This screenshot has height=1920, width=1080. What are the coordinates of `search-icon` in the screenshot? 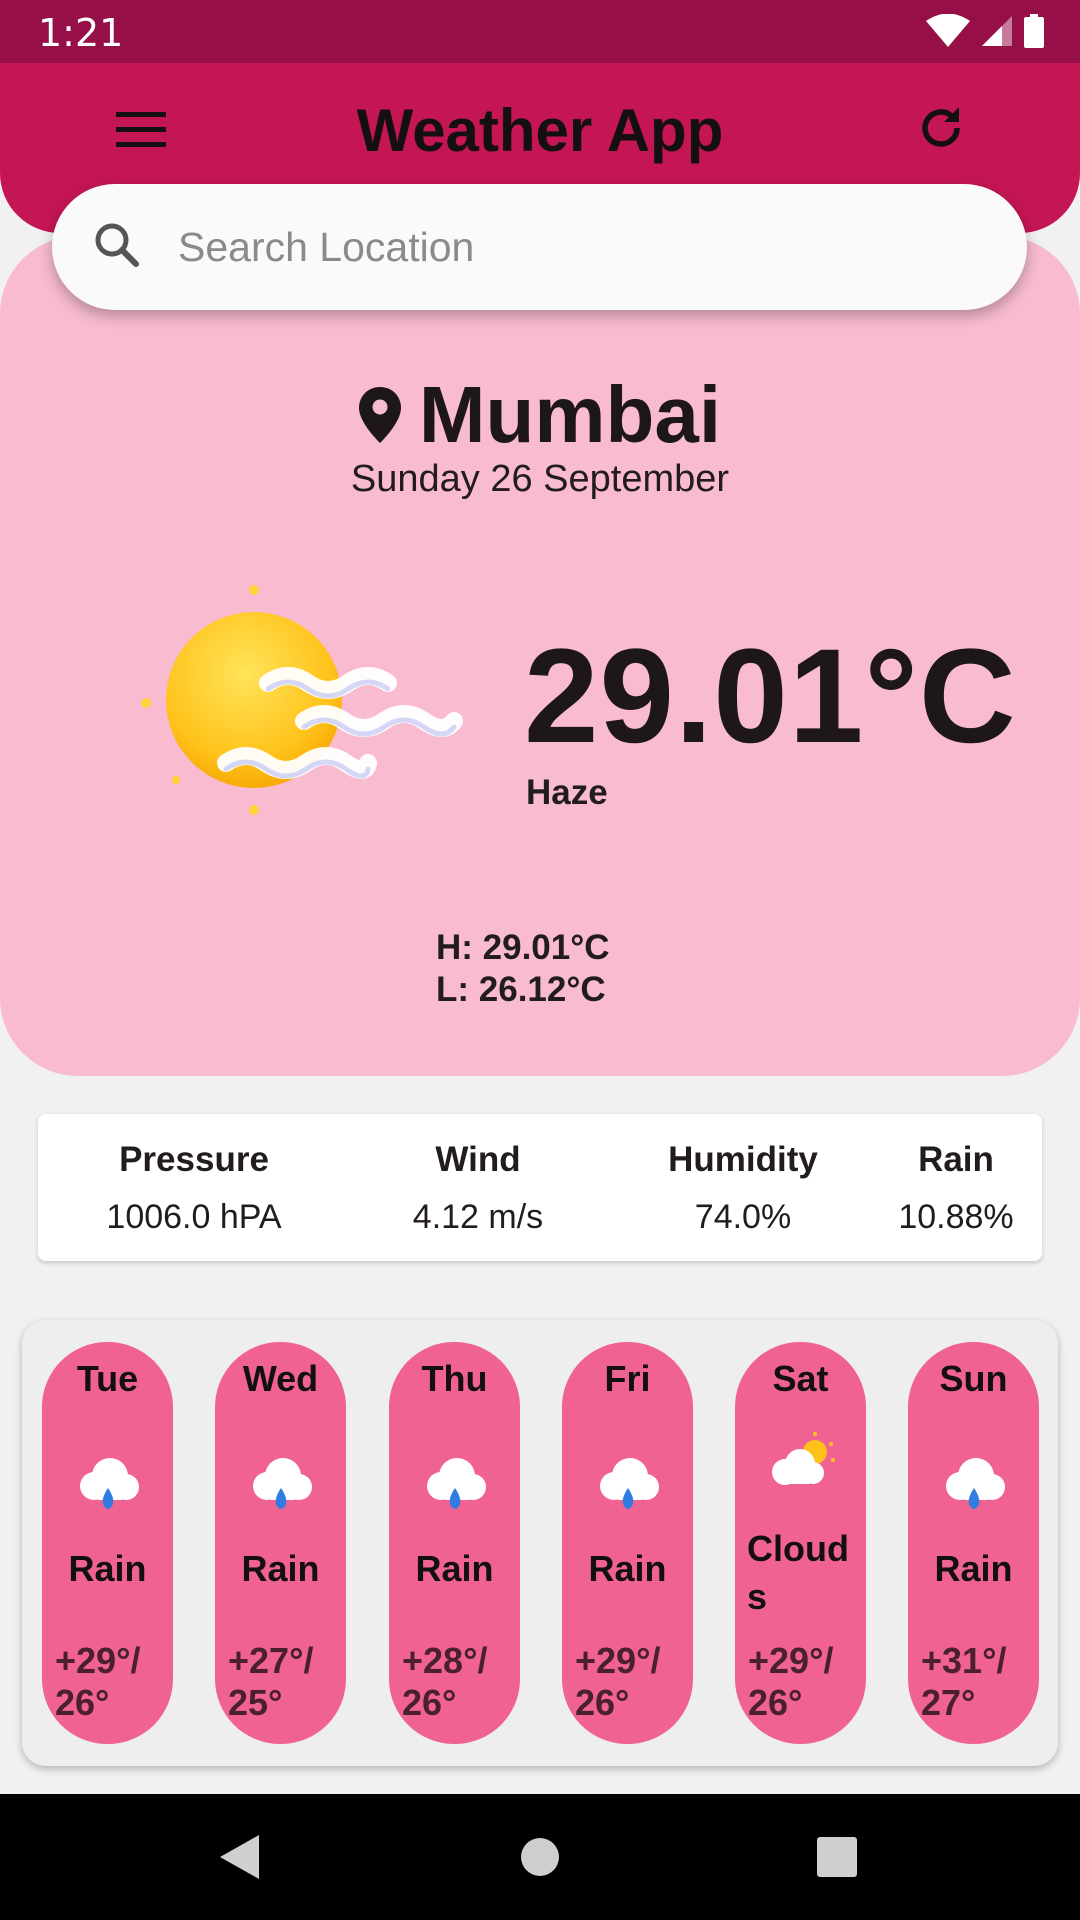 It's located at (117, 245).